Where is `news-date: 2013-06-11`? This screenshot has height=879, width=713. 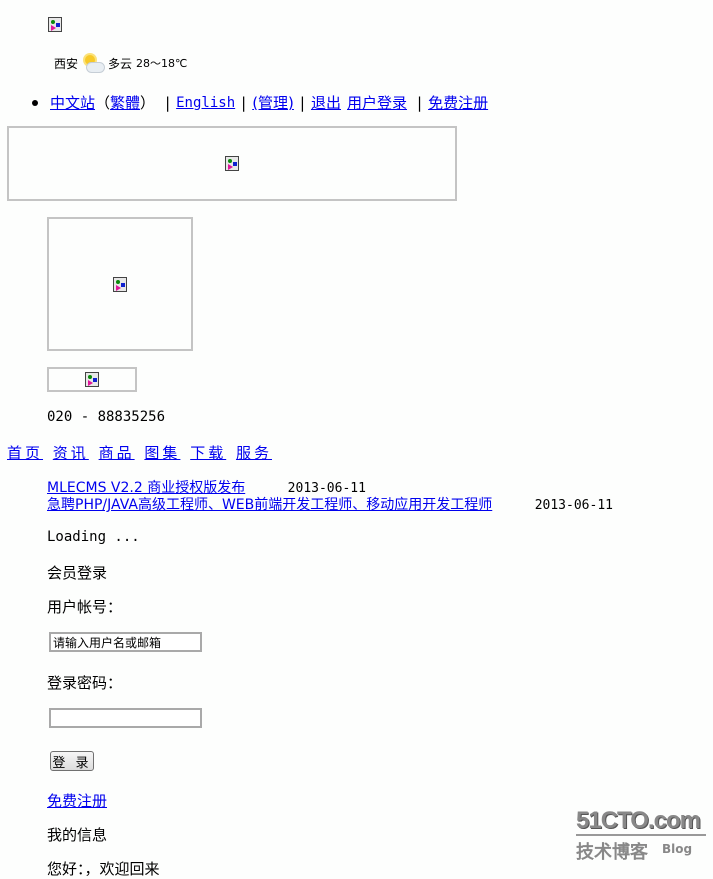 news-date: 2013-06-11 is located at coordinates (573, 505).